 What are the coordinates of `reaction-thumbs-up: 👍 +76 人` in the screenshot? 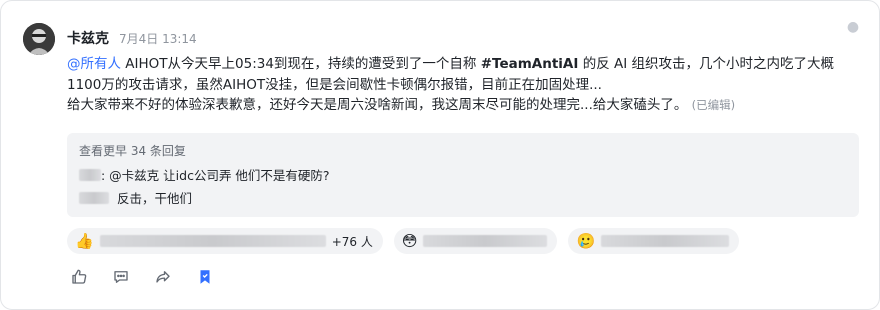 It's located at (225, 241).